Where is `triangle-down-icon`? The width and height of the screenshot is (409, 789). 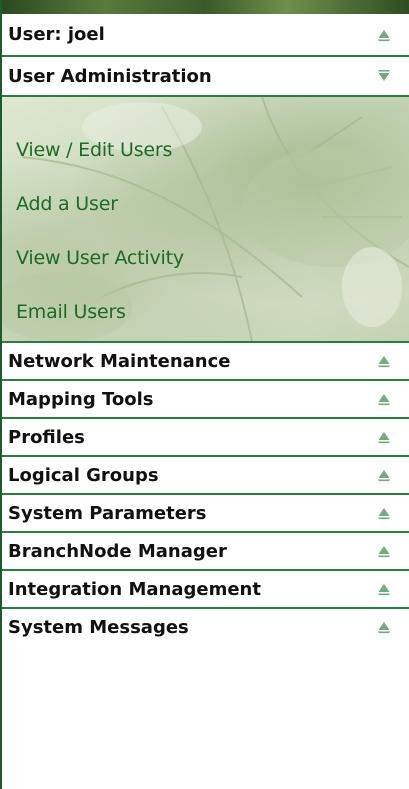
triangle-down-icon is located at coordinates (384, 76).